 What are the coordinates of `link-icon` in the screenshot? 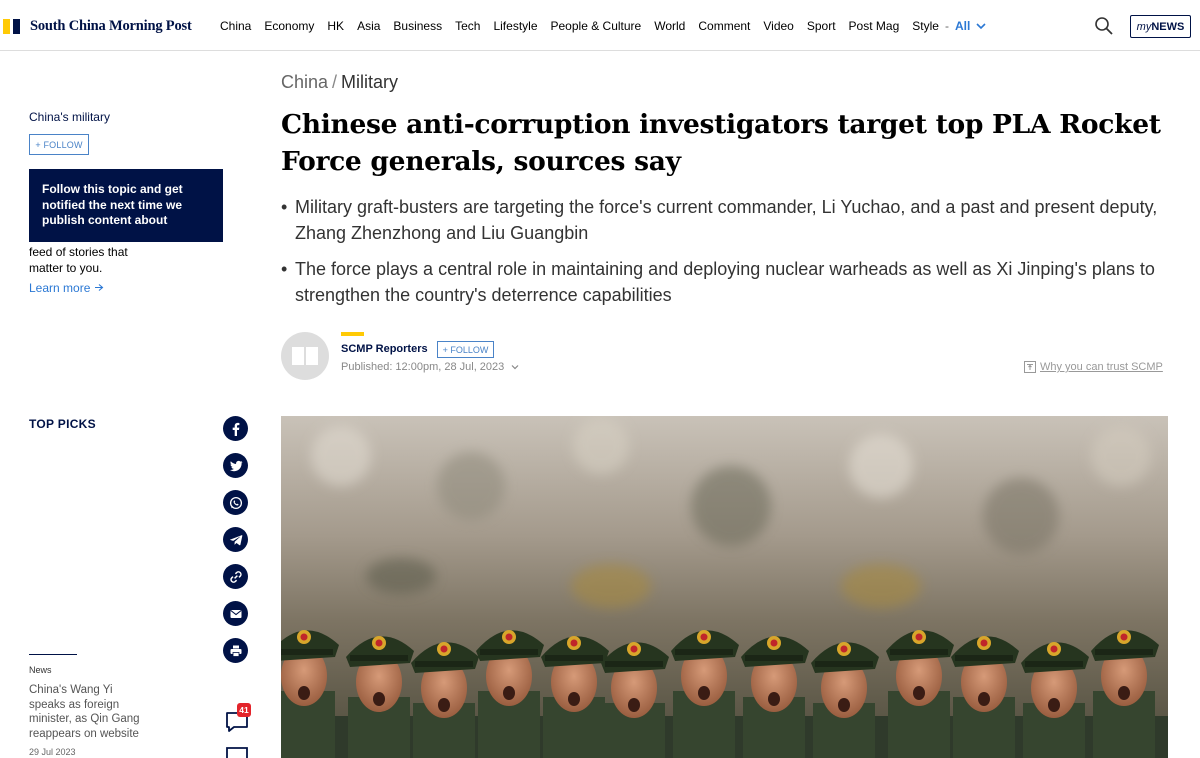 It's located at (235, 576).